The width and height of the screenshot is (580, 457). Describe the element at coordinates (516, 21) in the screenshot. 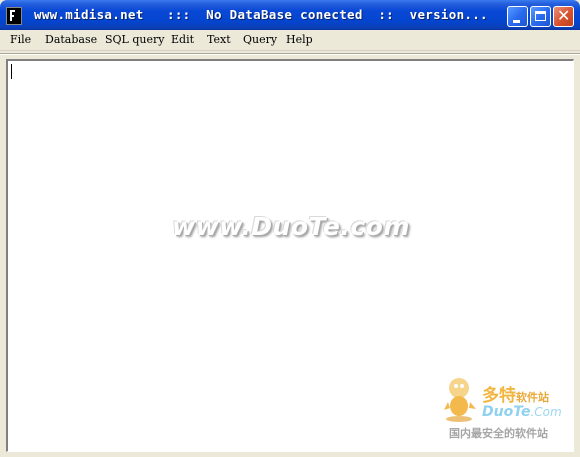

I see `minimize-icon` at that location.